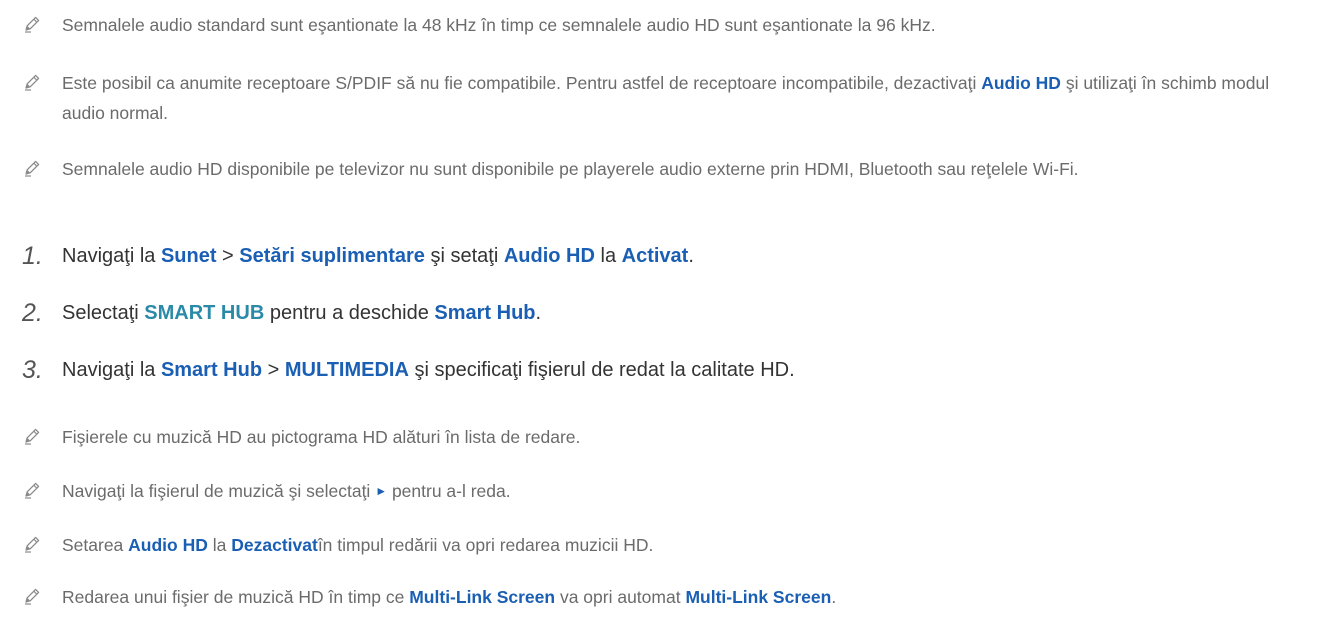  Describe the element at coordinates (608, 256) in the screenshot. I see `step-text-segment: la` at that location.